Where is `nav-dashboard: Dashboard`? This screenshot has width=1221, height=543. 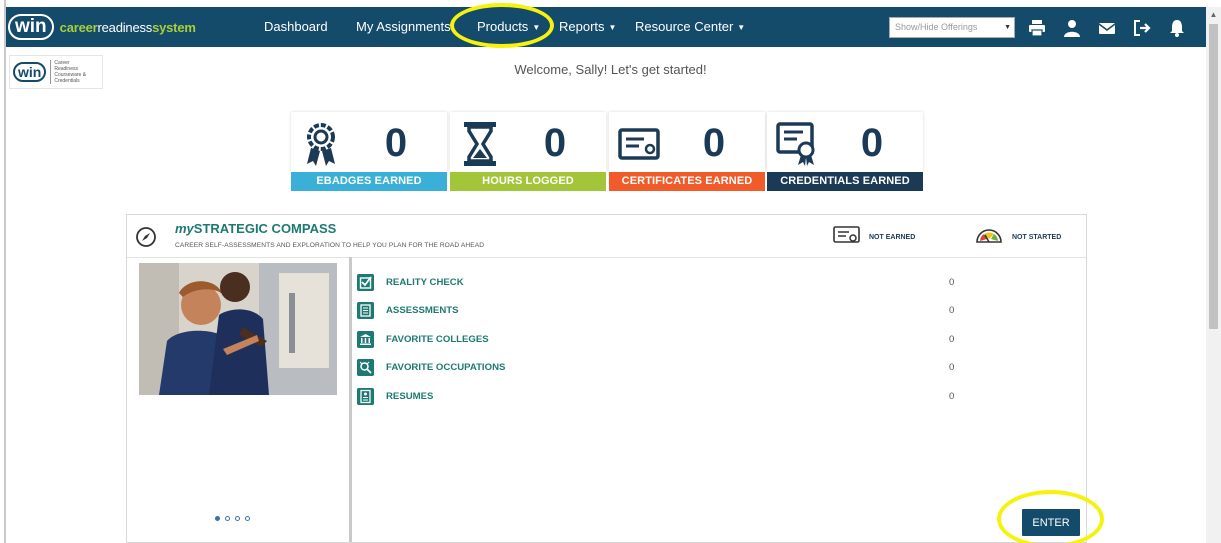 nav-dashboard: Dashboard is located at coordinates (296, 27).